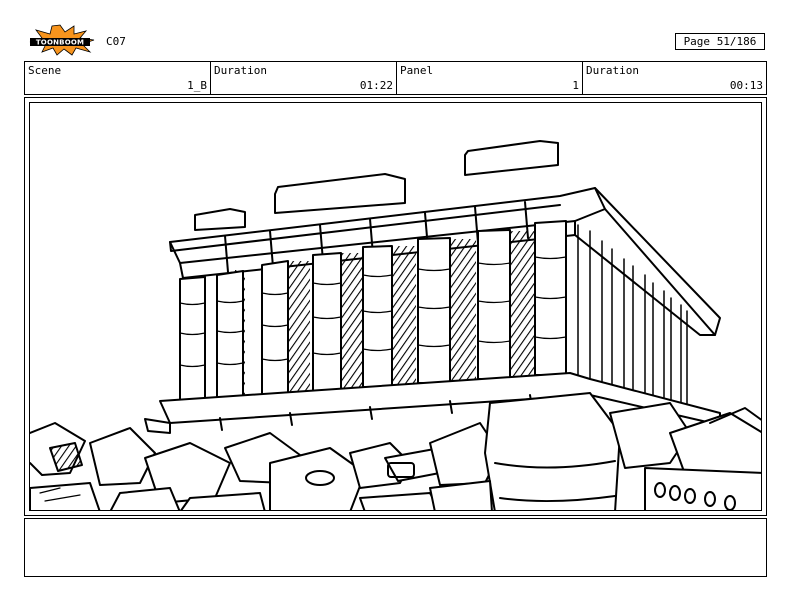 The width and height of the screenshot is (791, 613). What do you see at coordinates (746, 85) in the screenshot?
I see `panel-duration-value: 00:13` at bounding box center [746, 85].